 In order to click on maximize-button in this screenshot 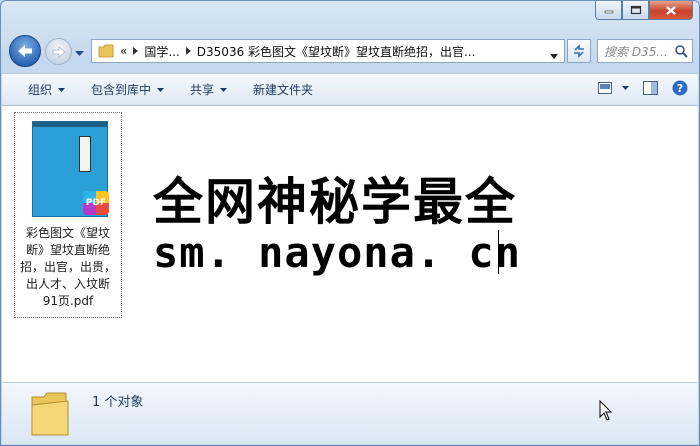, I will do `click(635, 10)`.